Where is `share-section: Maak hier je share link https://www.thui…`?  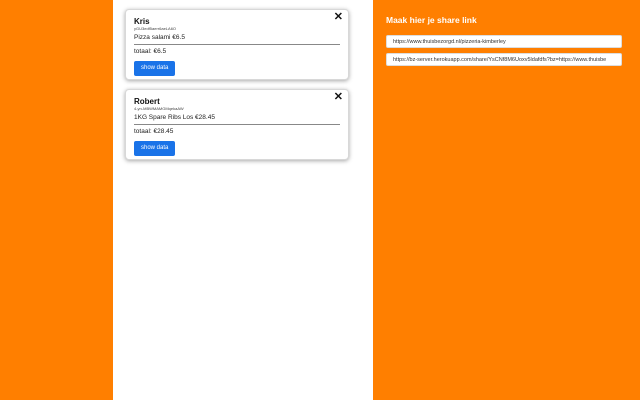 share-section: Maak hier je share link https://www.thui… is located at coordinates (504, 43).